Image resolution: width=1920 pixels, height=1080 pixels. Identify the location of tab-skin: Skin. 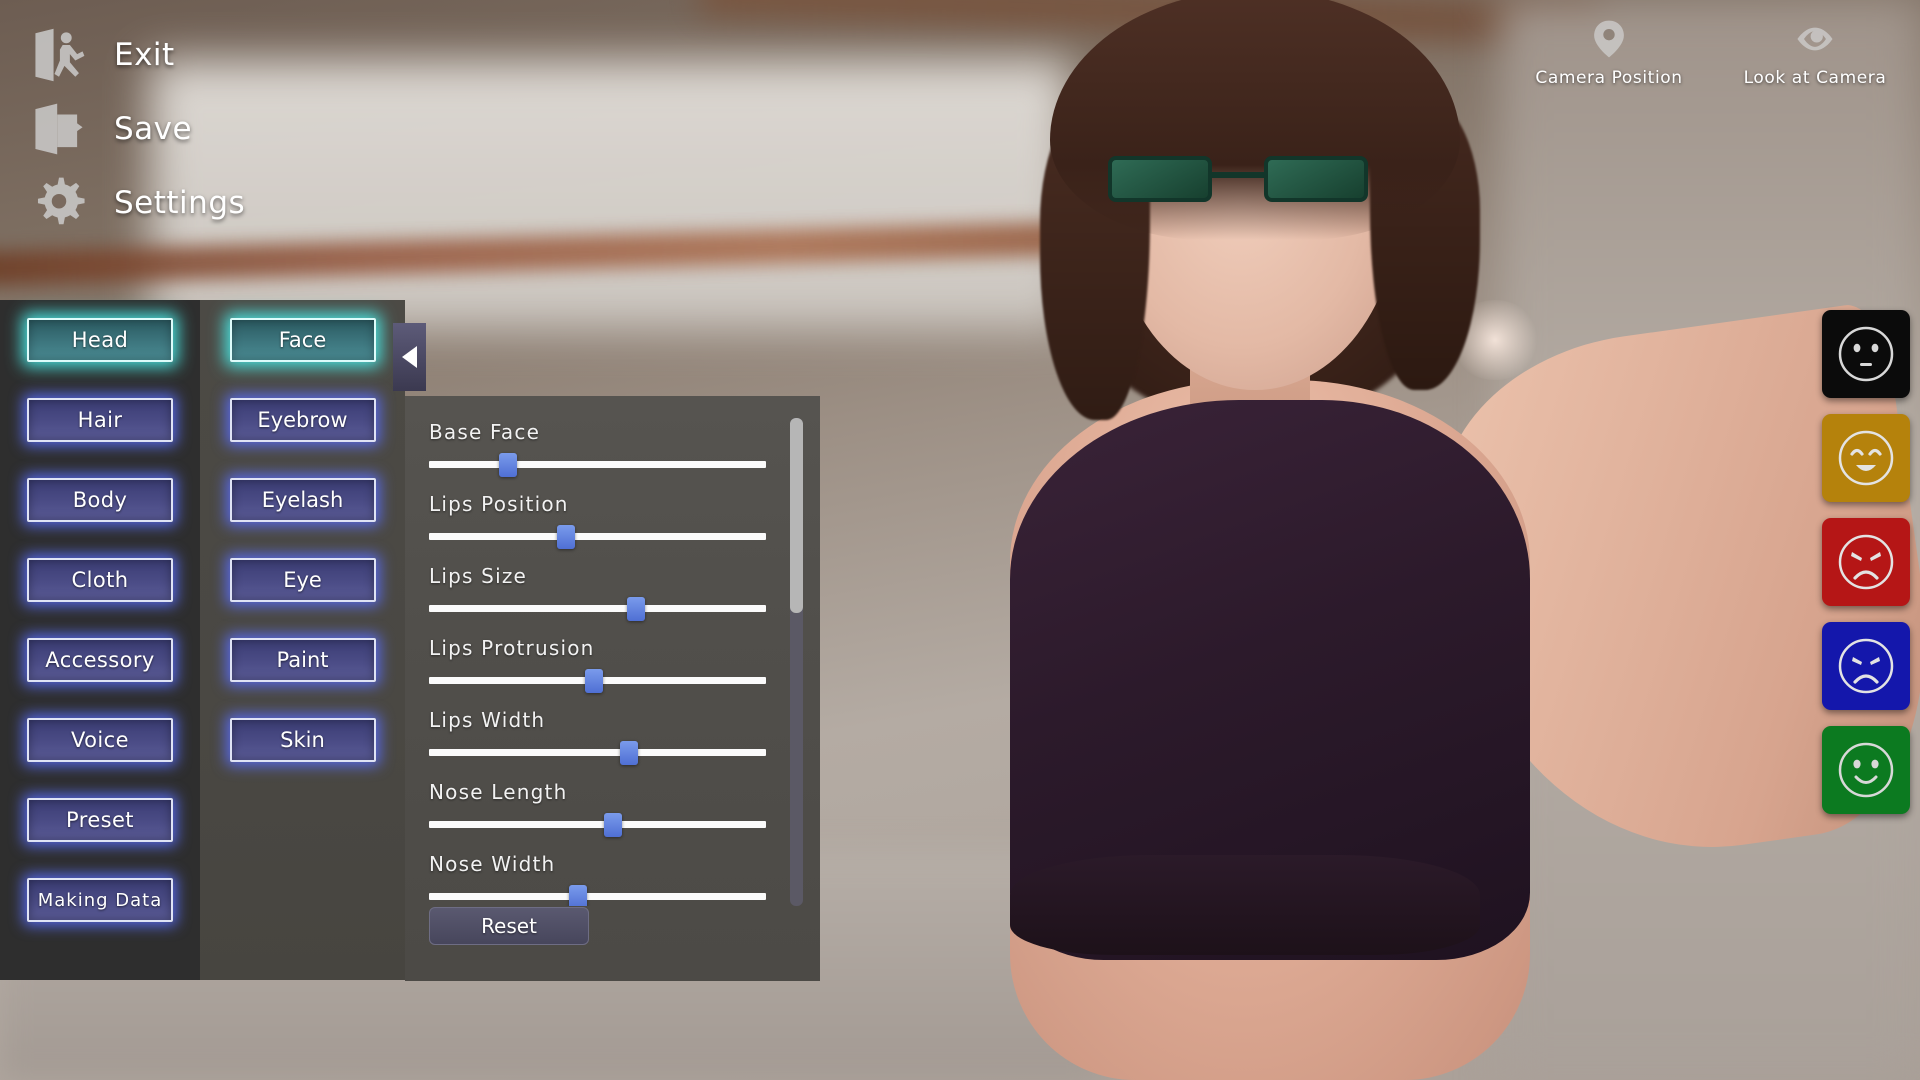
(302, 740).